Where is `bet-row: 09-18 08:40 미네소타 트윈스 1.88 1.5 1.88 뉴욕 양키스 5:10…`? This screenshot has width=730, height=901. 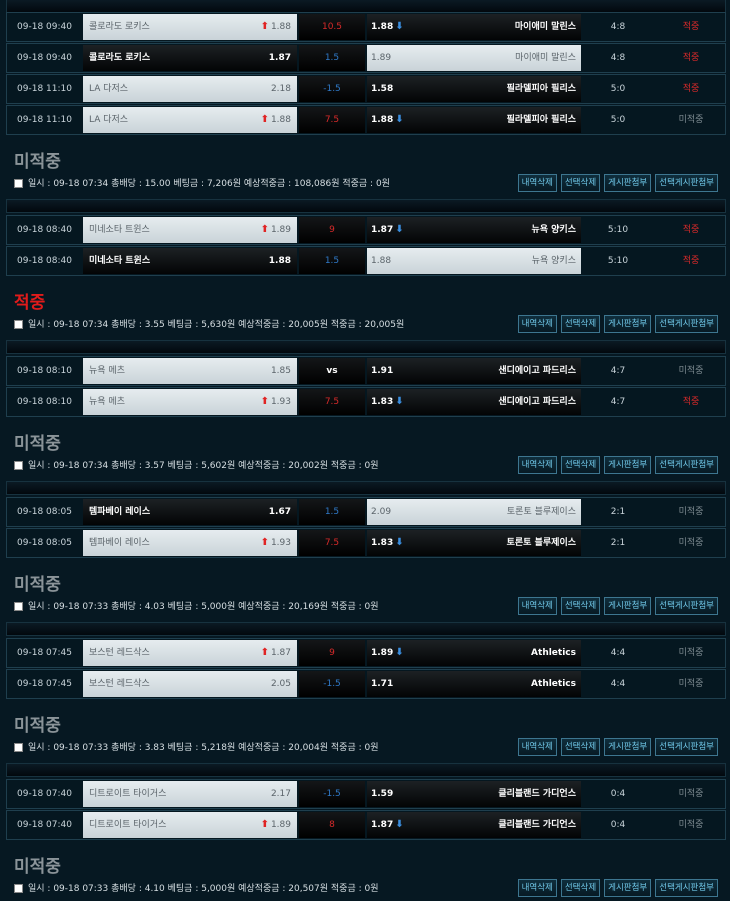 bet-row: 09-18 08:40 미네소타 트윈스 1.88 1.5 1.88 뉴욕 양키스 5:10… is located at coordinates (366, 261).